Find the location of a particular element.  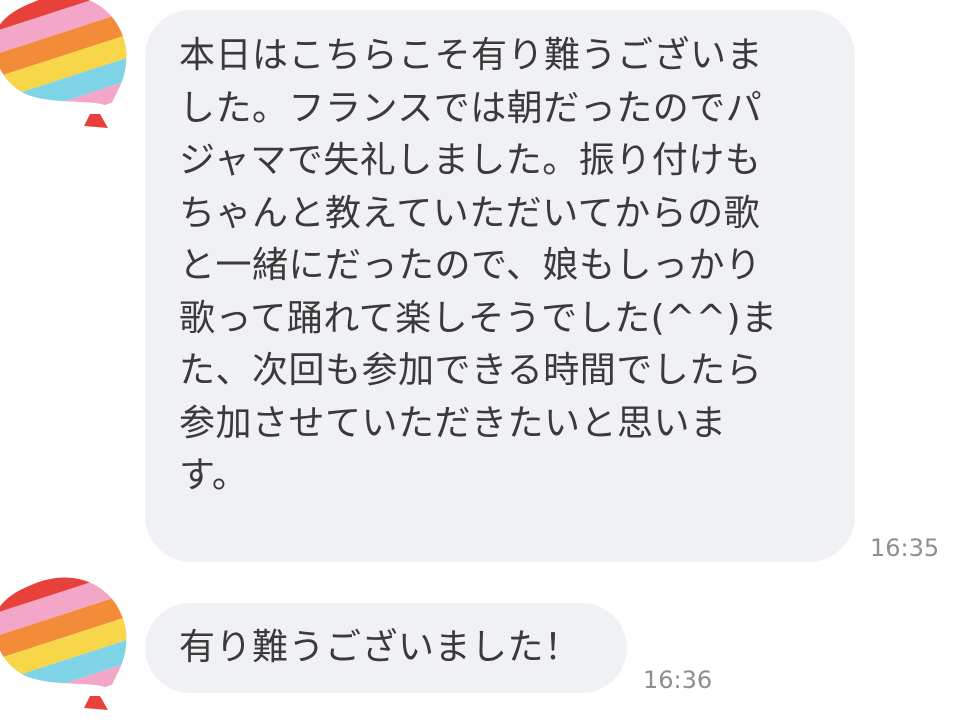

message-bubble: 有り難うございました！ is located at coordinates (386, 648).